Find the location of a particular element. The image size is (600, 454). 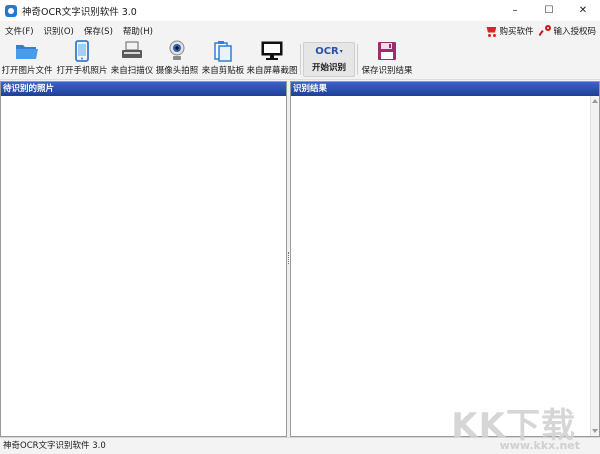

save-result-button: 保存识别结果 is located at coordinates (387, 59).